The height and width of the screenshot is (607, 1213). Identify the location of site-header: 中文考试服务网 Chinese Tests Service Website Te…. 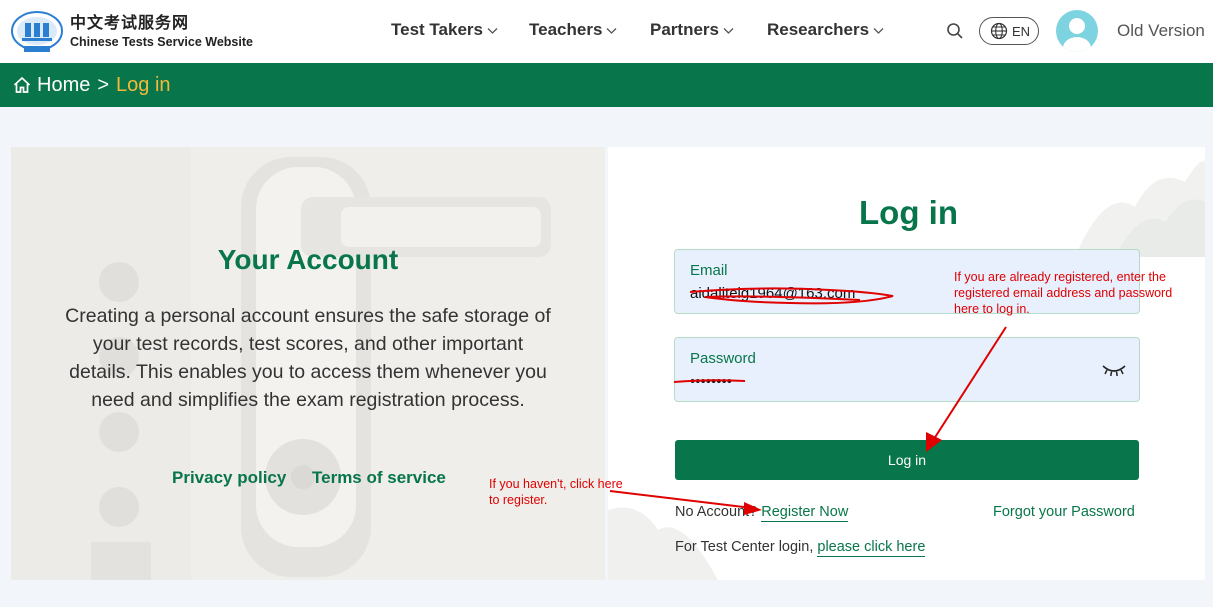
(606, 31).